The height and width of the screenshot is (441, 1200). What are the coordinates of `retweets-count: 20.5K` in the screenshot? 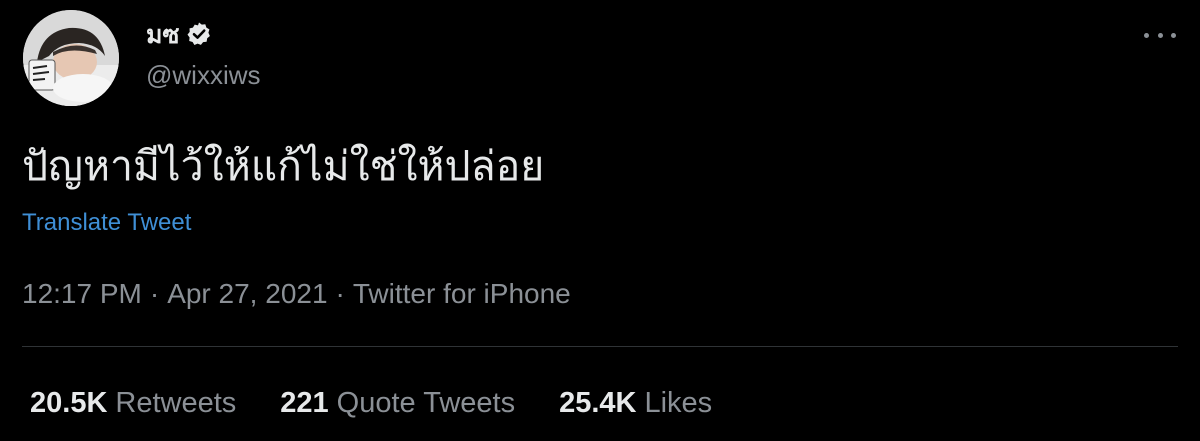 It's located at (69, 403).